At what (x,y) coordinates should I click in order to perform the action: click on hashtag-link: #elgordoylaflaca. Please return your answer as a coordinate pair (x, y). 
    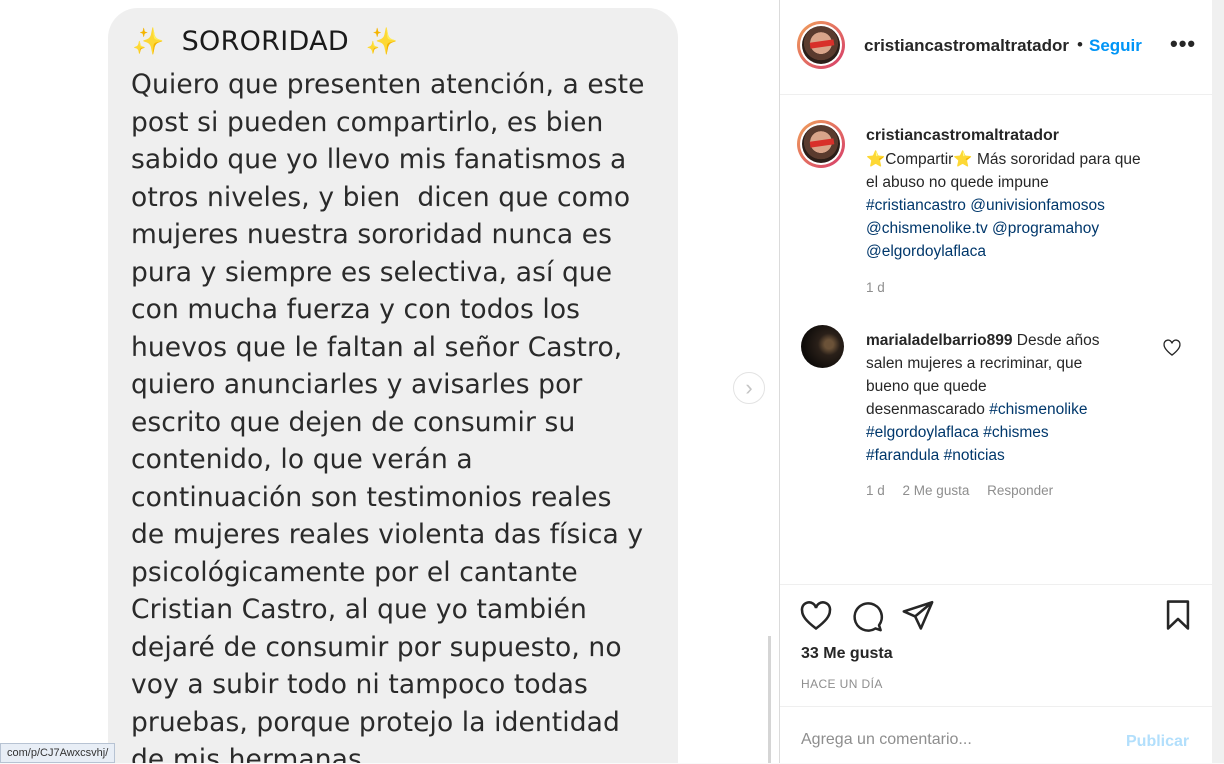
    Looking at the image, I should click on (922, 432).